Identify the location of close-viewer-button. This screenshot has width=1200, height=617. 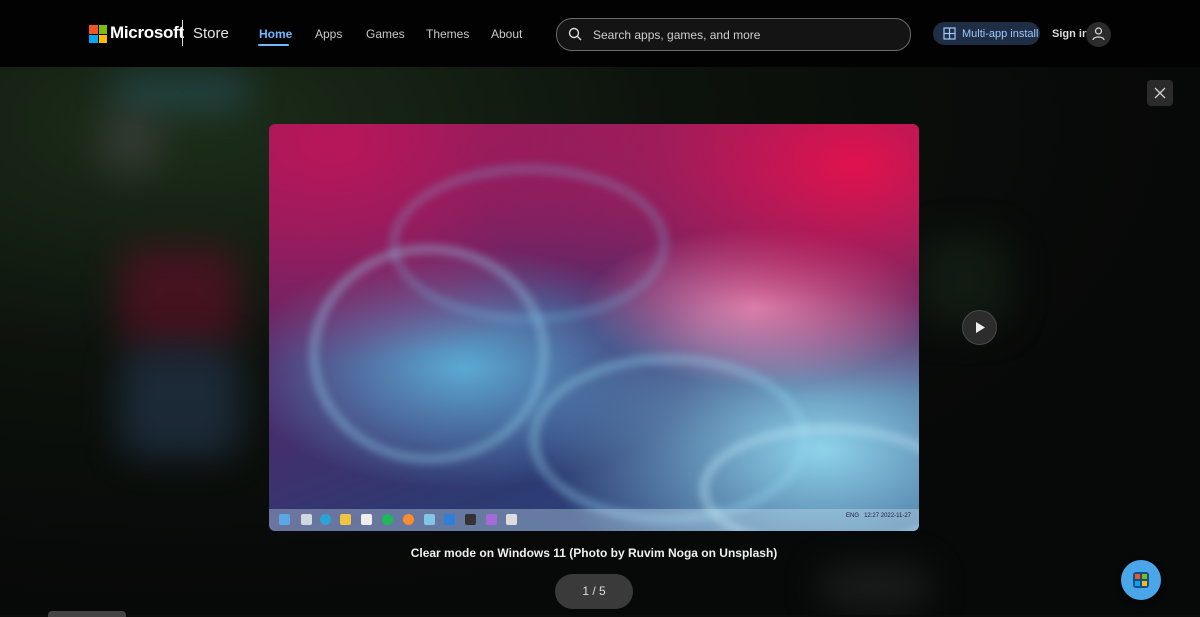
(1160, 93).